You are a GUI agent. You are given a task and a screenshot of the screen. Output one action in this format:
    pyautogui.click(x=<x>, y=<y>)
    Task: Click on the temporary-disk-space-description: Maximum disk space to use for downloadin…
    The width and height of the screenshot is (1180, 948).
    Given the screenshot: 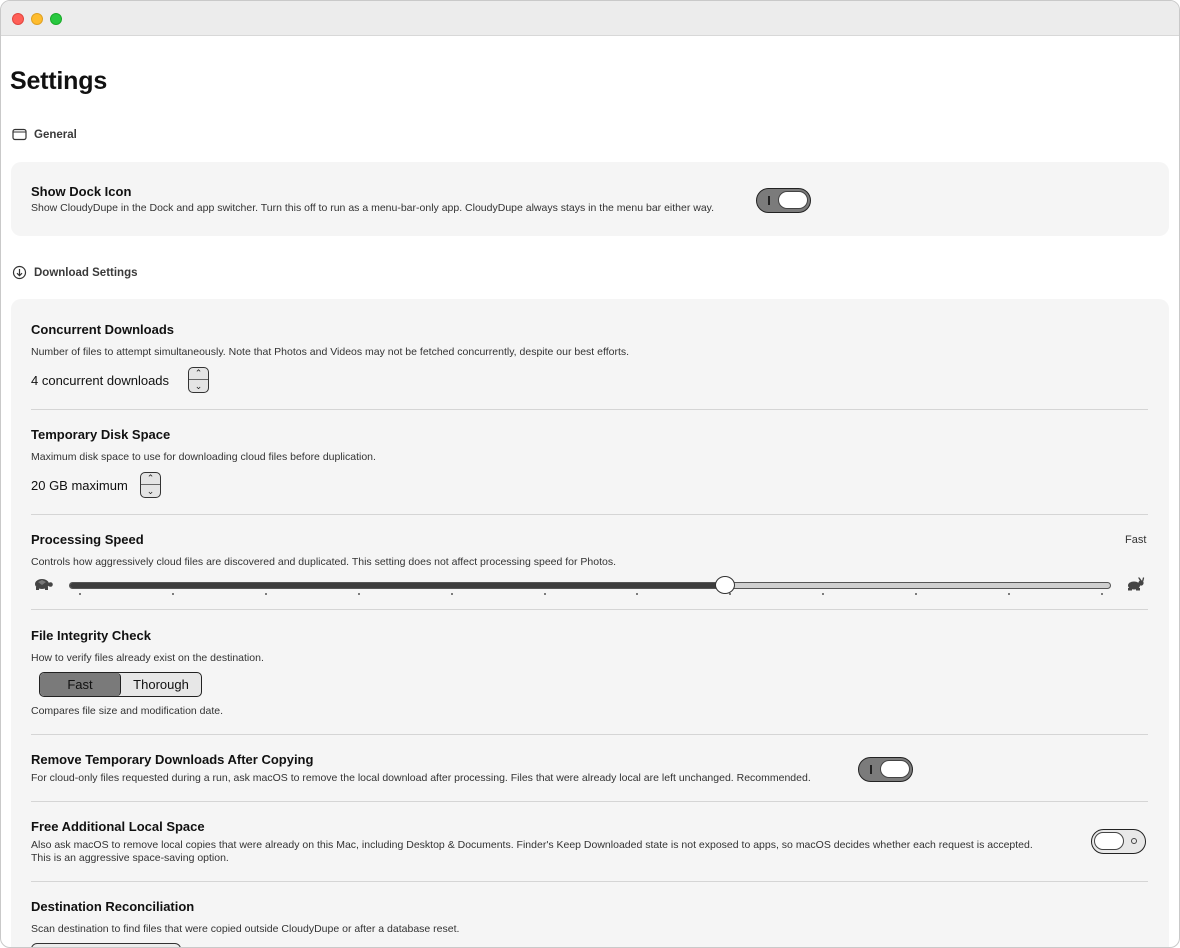 What is the action you would take?
    pyautogui.click(x=203, y=457)
    